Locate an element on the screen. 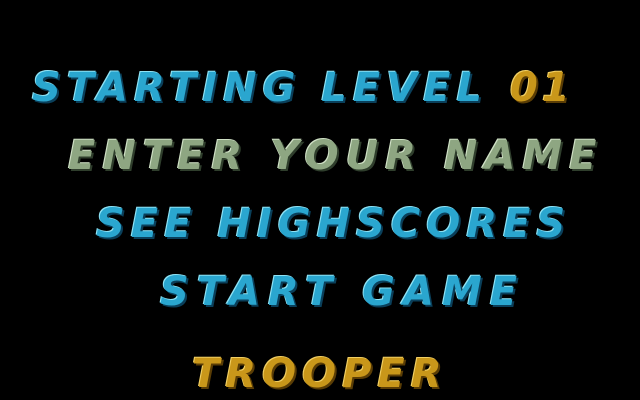 Image resolution: width=640 pixels, height=400 pixels. highscores-label: SEE HIGHSCORES is located at coordinates (334, 224).